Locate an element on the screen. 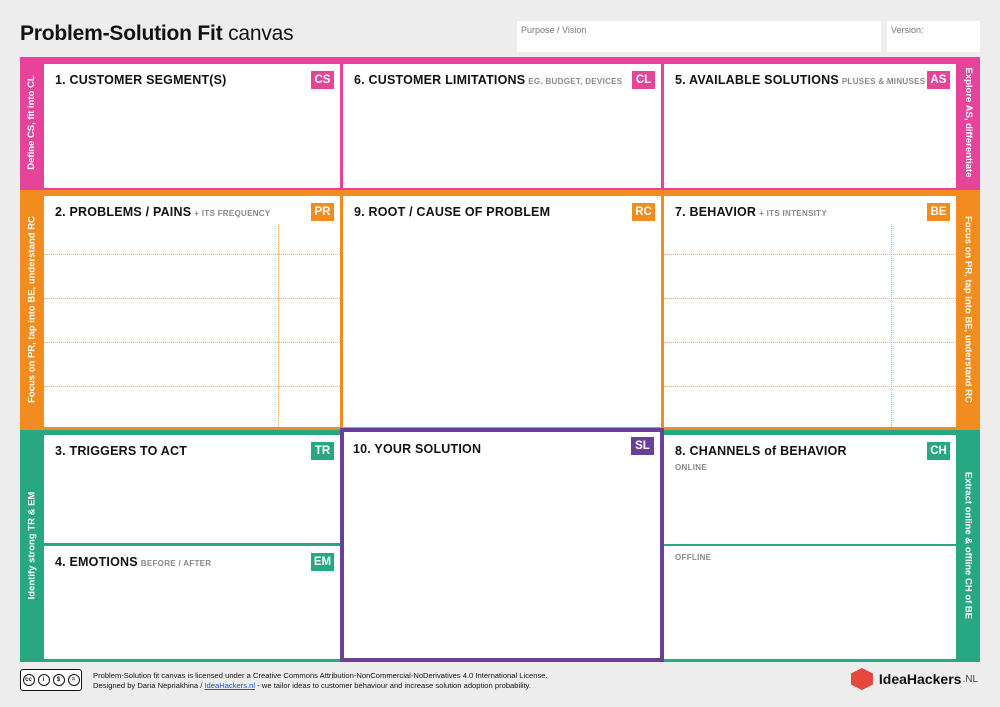 The image size is (1000, 707). be-badge: BE is located at coordinates (938, 212).